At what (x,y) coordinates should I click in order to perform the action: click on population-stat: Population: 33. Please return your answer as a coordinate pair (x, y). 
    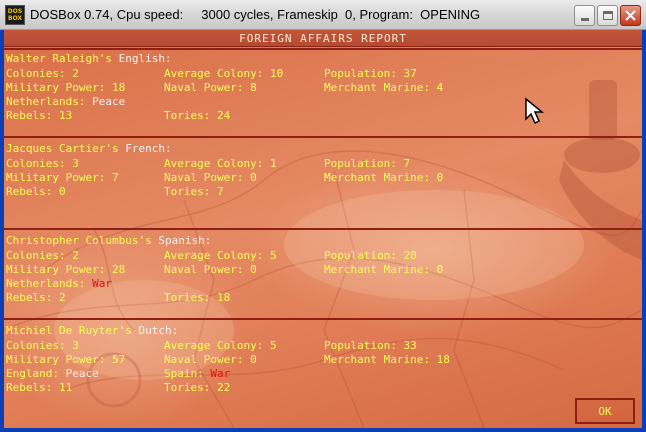
    Looking at the image, I should click on (370, 345).